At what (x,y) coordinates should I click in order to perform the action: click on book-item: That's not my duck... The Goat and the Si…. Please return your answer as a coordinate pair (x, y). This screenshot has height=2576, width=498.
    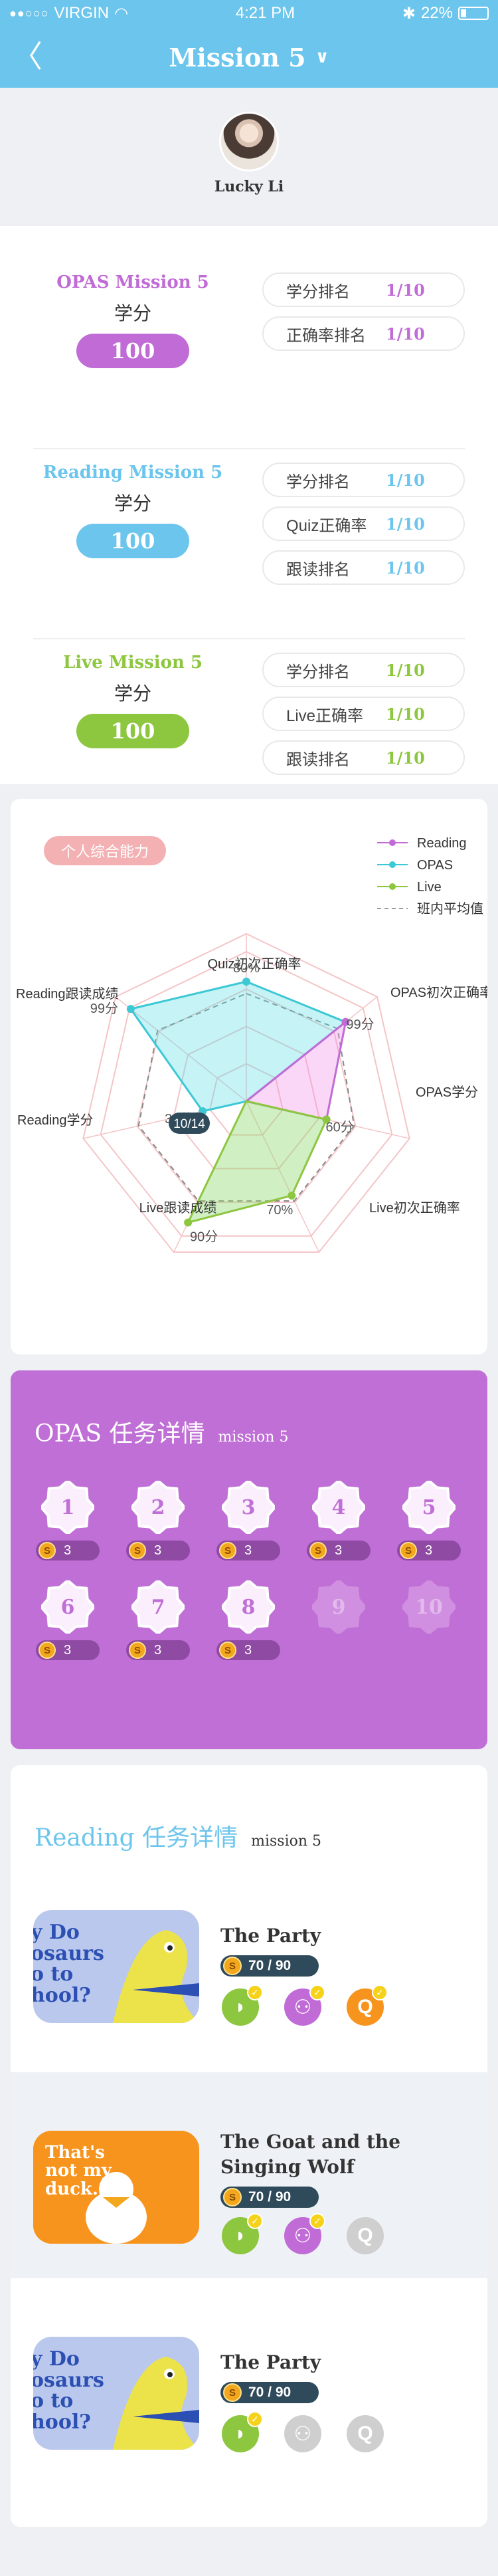
    Looking at the image, I should click on (249, 2175).